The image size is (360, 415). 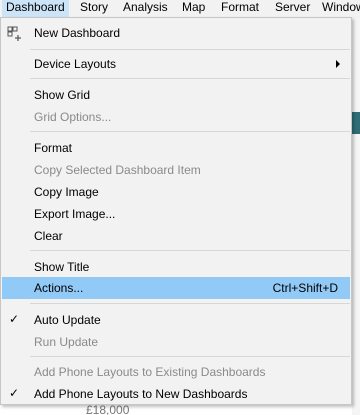 I want to click on background-panel, so click(x=356, y=216).